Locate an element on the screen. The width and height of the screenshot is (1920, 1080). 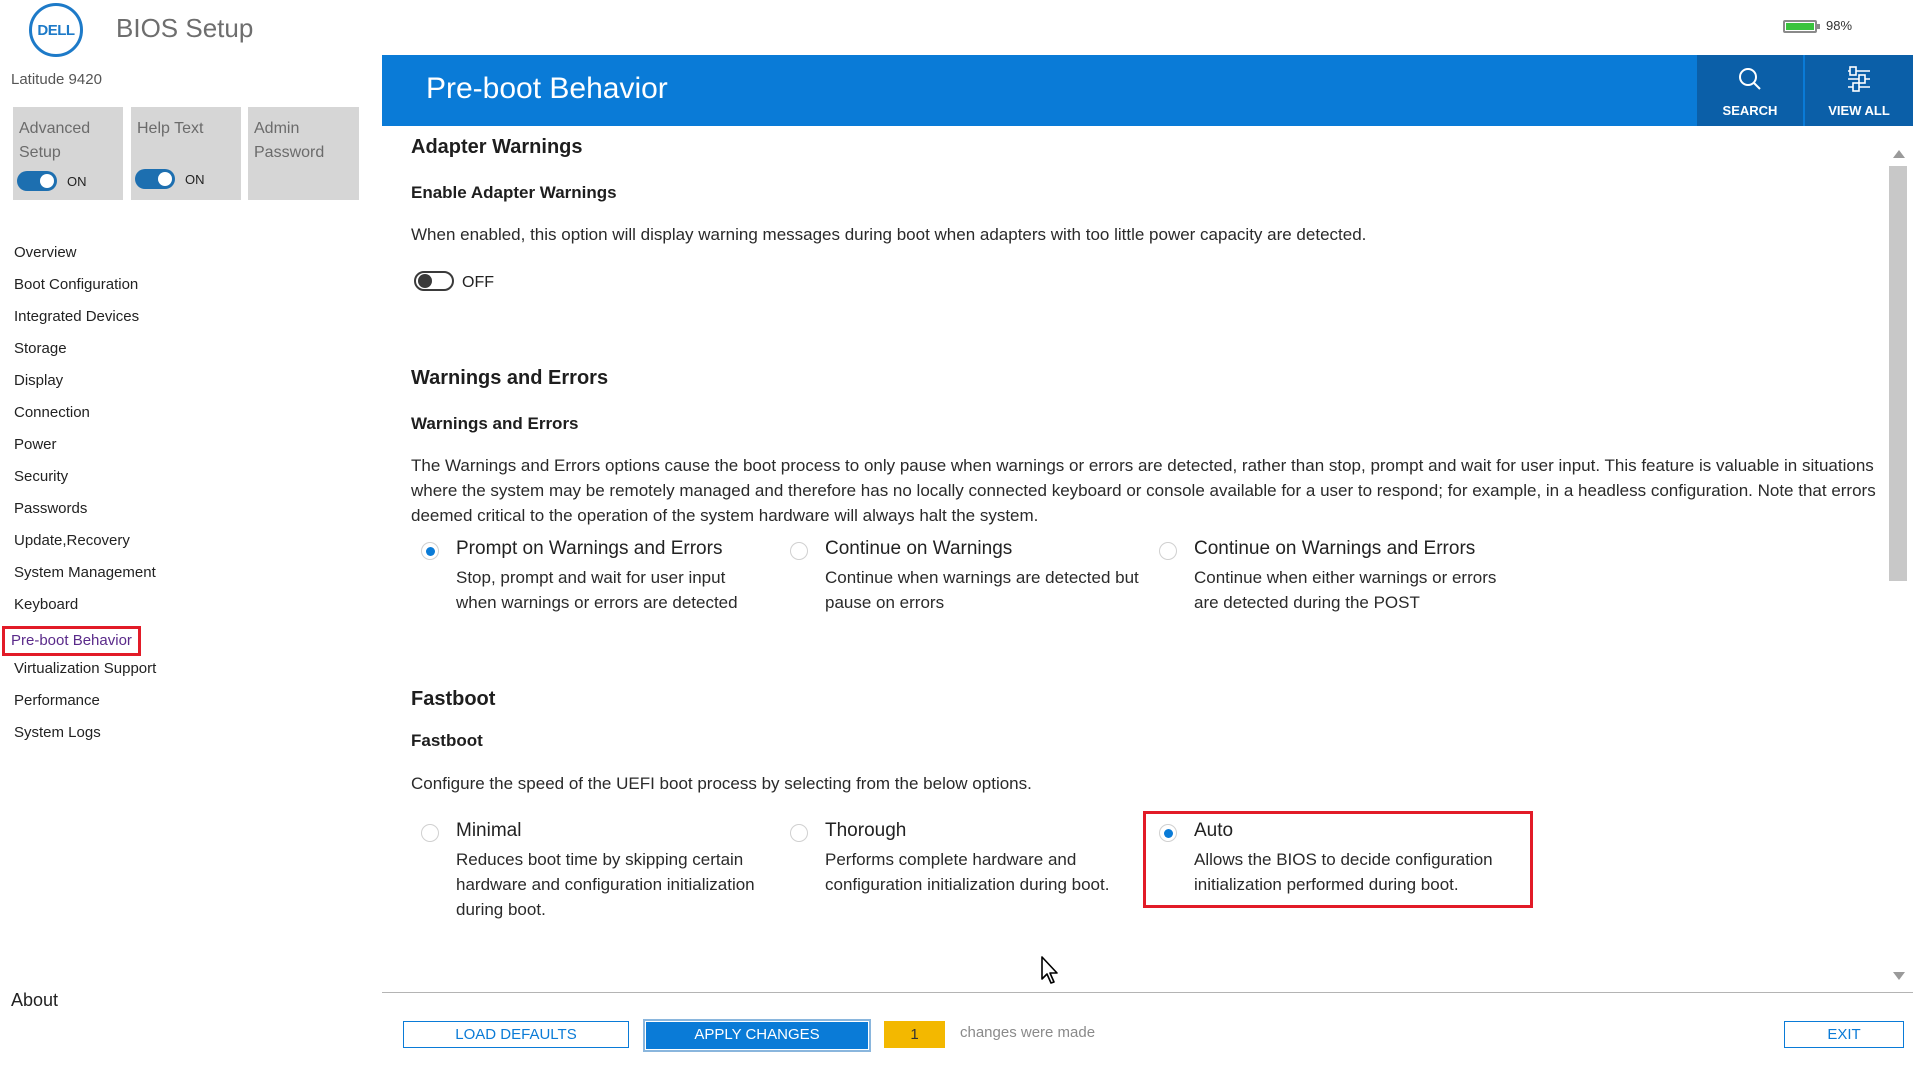
help-text-tile: Help Text ON is located at coordinates (186, 153).